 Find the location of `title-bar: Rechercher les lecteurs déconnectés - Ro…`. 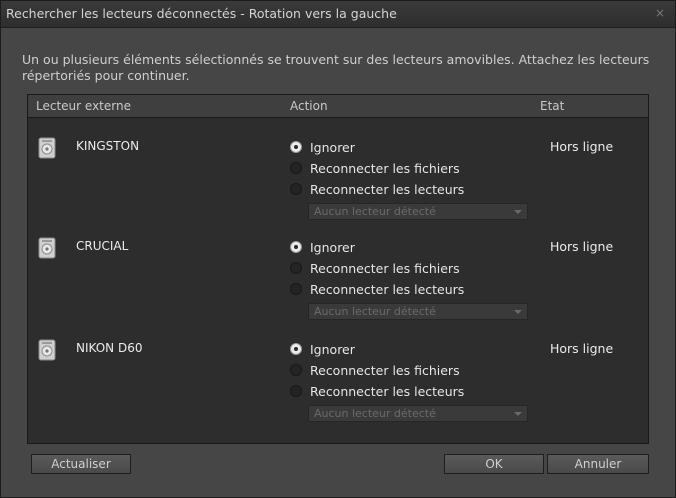

title-bar: Rechercher les lecteurs déconnectés - Ro… is located at coordinates (338, 14).